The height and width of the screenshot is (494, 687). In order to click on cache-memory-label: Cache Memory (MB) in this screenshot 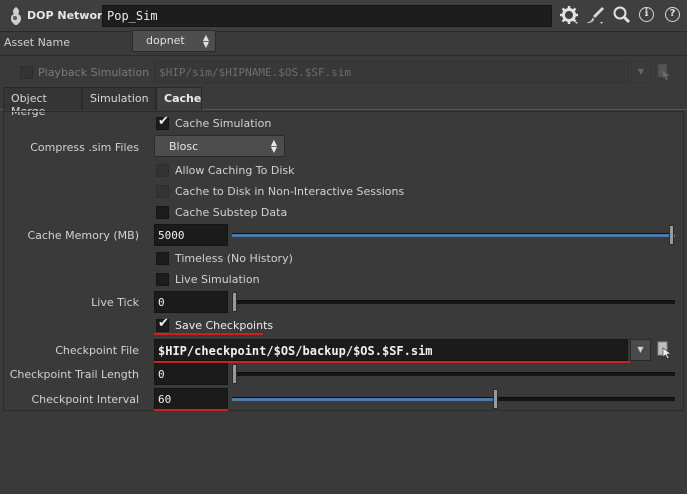, I will do `click(83, 235)`.